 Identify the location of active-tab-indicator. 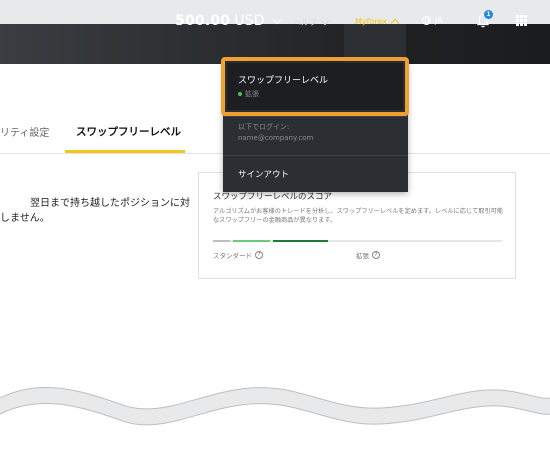
(125, 151).